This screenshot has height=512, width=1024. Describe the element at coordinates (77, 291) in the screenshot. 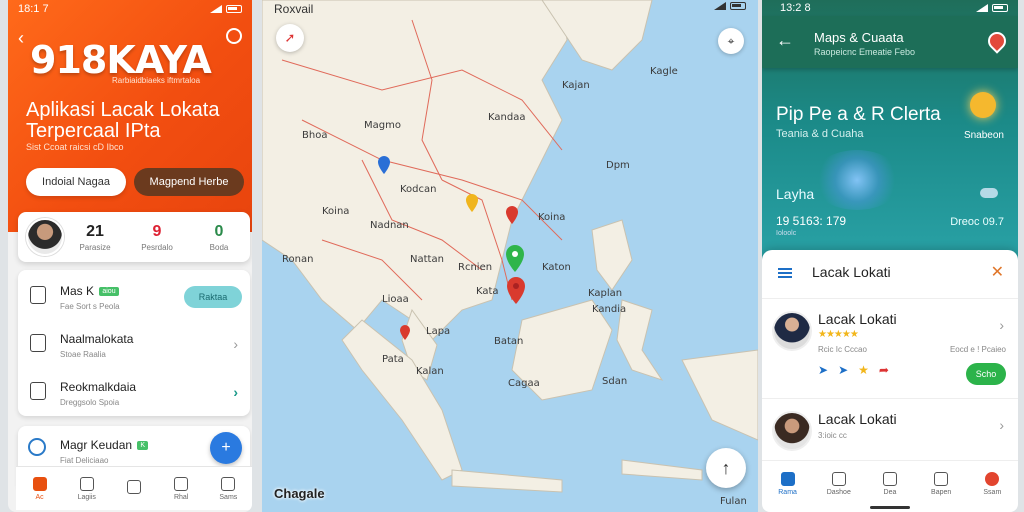

I see `list-item-title-text: Mas K` at that location.